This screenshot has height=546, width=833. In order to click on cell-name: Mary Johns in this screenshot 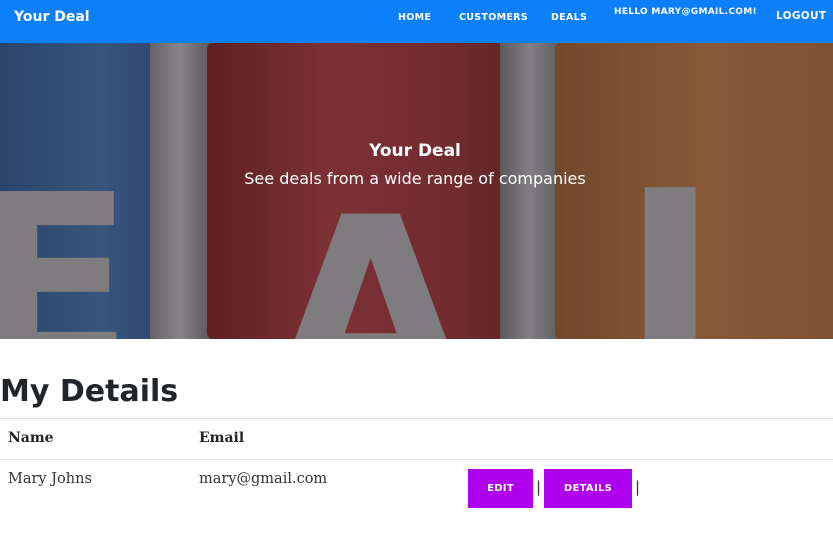, I will do `click(50, 479)`.